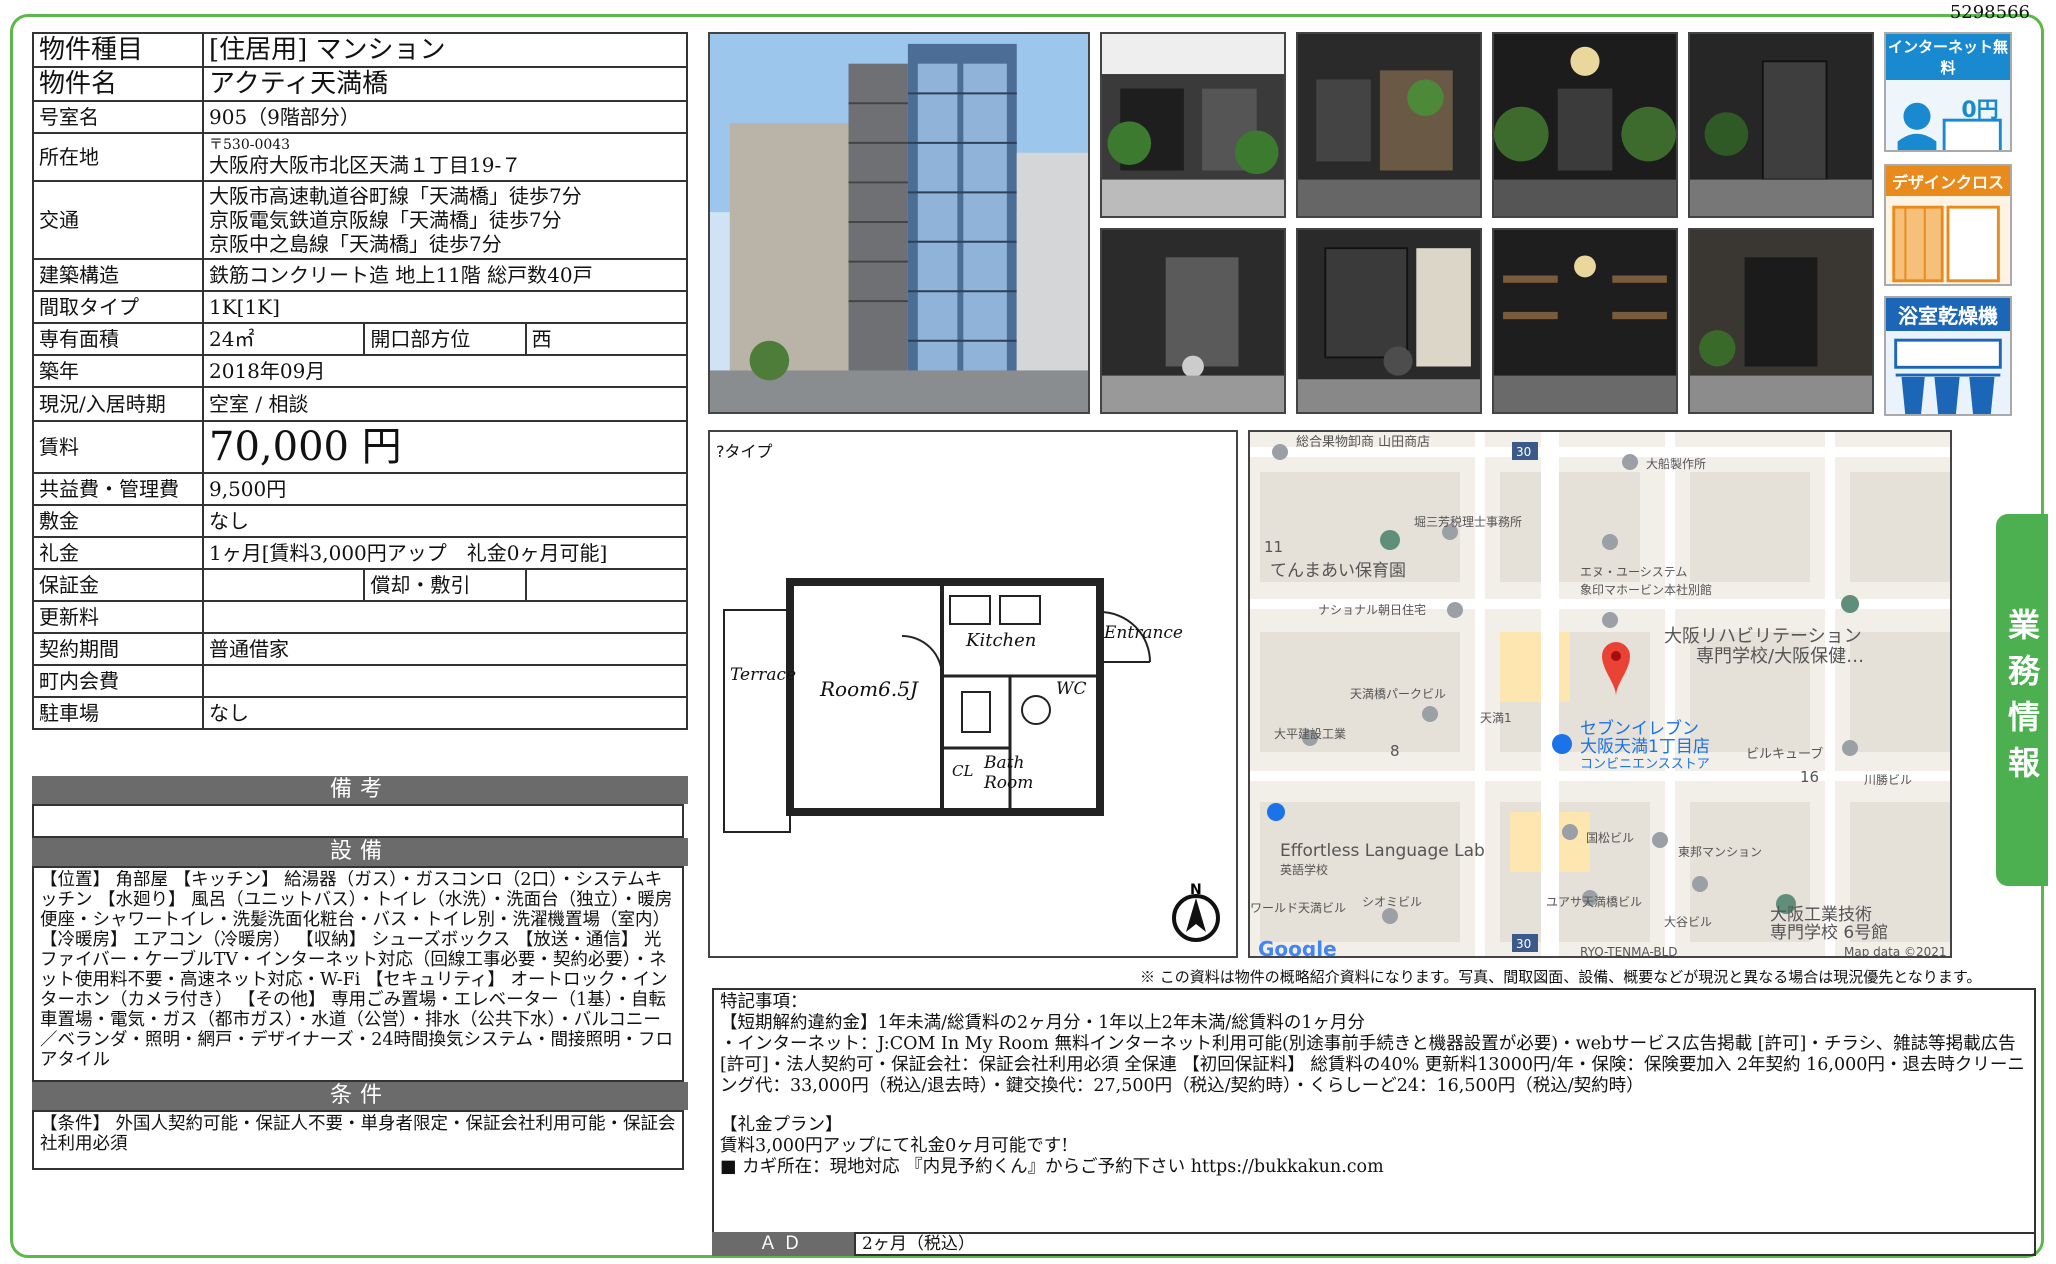 The image size is (2056, 1264). Describe the element at coordinates (606, 339) in the screenshot. I see `direction-value: 西` at that location.